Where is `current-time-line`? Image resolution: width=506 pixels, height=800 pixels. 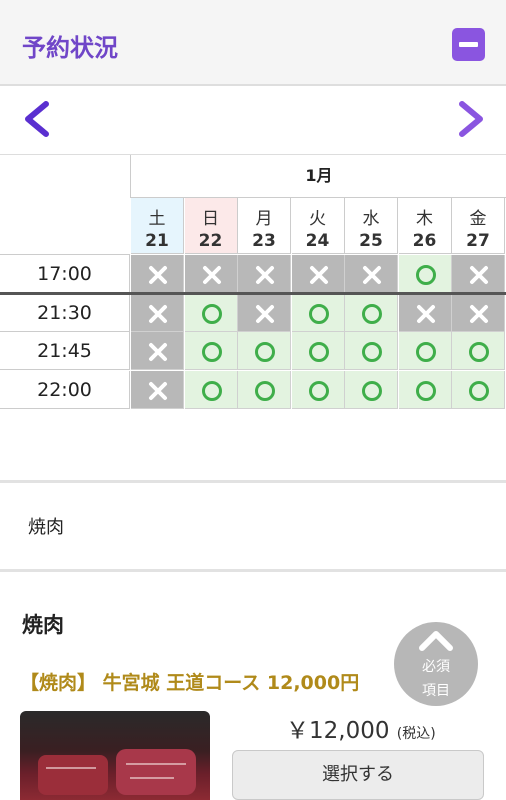
current-time-line is located at coordinates (253, 293).